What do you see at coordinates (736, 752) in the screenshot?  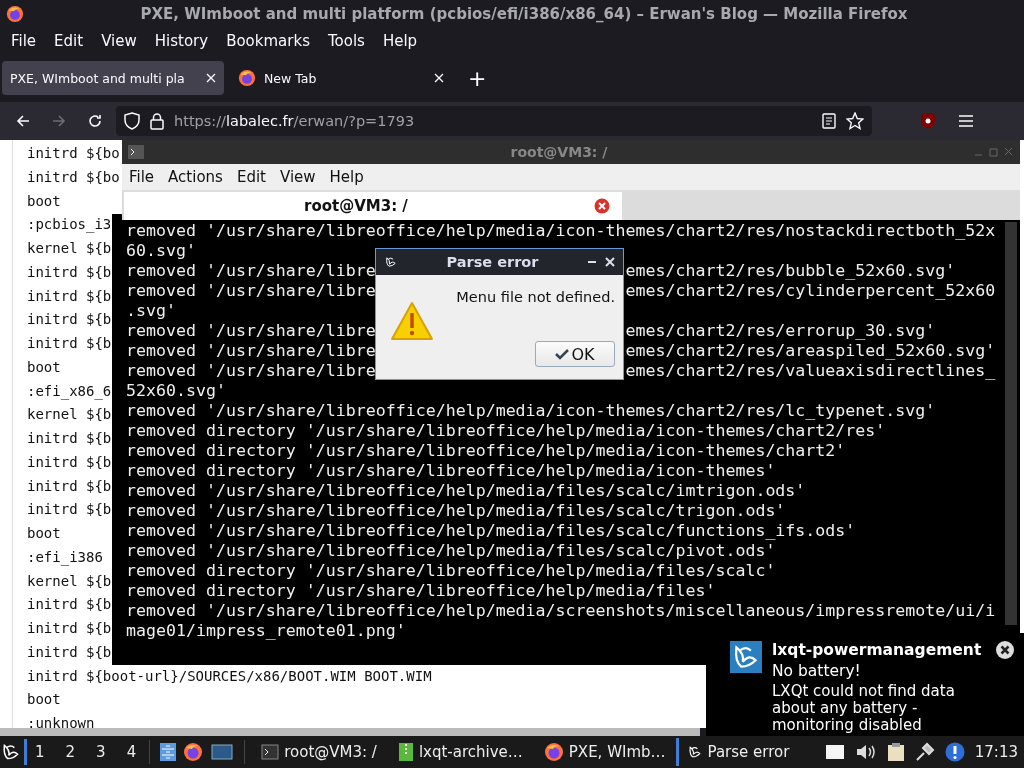 I see `taskbar-button: Parse error` at bounding box center [736, 752].